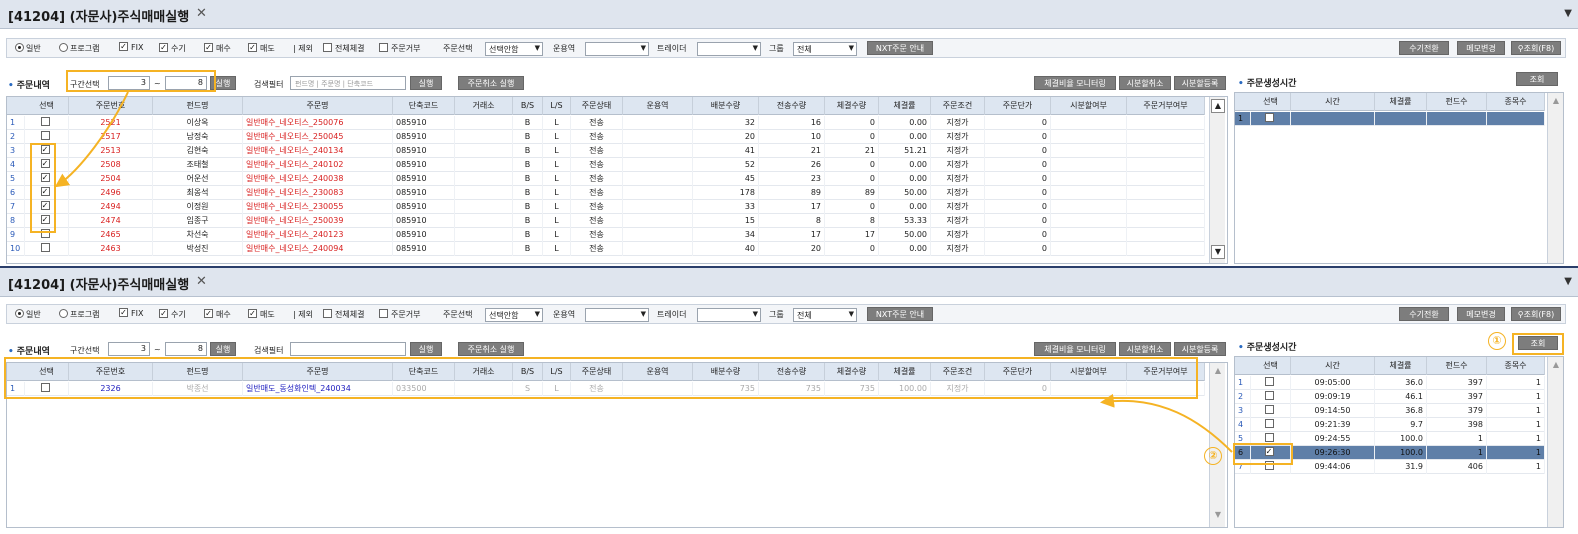 This screenshot has height=534, width=1578. I want to click on cb-buy: ✓ 매수, so click(217, 48).